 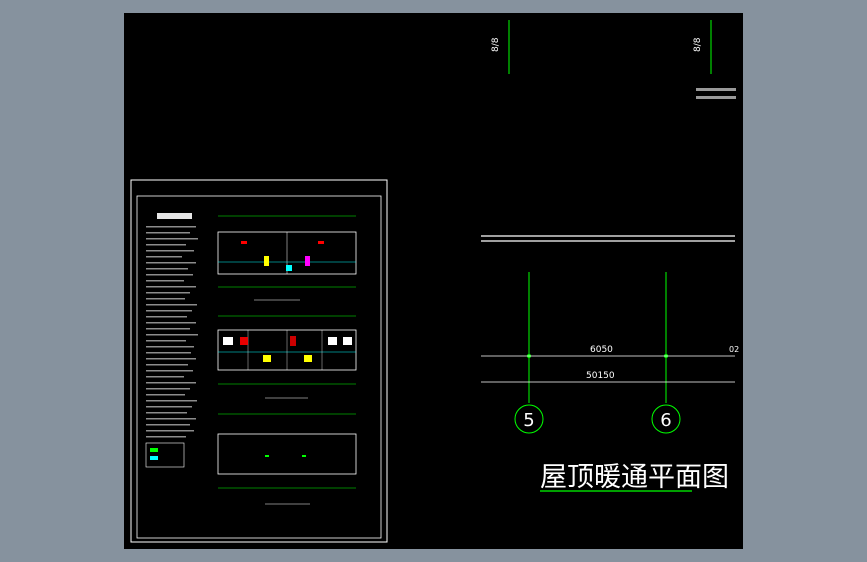 I want to click on axis-marker-top-right: 8/8, so click(x=714, y=59).